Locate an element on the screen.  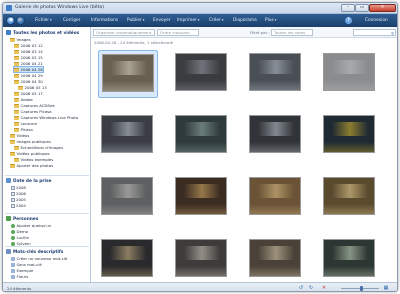
people-item: Lucille is located at coordinates (20, 237).